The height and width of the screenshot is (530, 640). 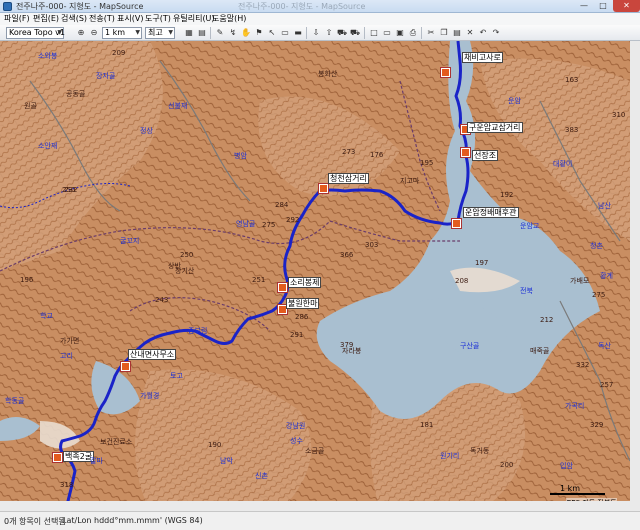 I want to click on elevation-label: 275, so click(x=599, y=295).